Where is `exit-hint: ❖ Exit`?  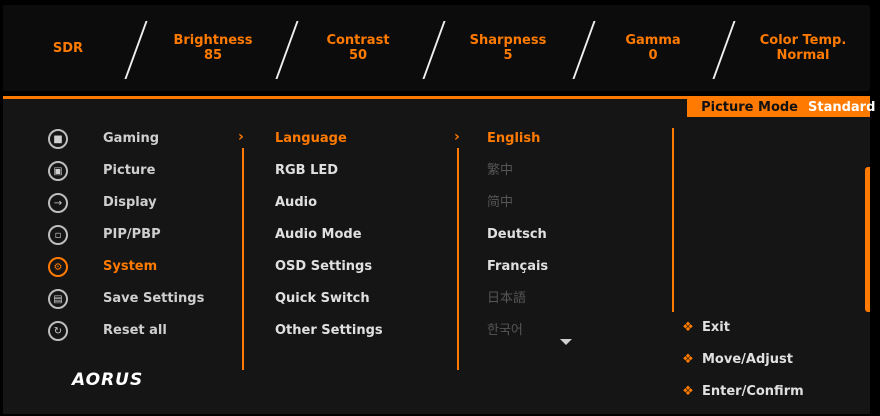 exit-hint: ❖ Exit is located at coordinates (705, 328).